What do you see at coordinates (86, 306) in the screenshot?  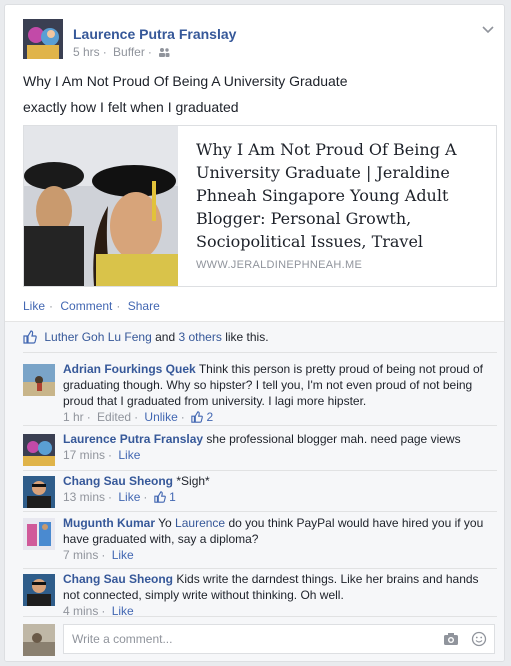 I see `comment-button: Comment` at bounding box center [86, 306].